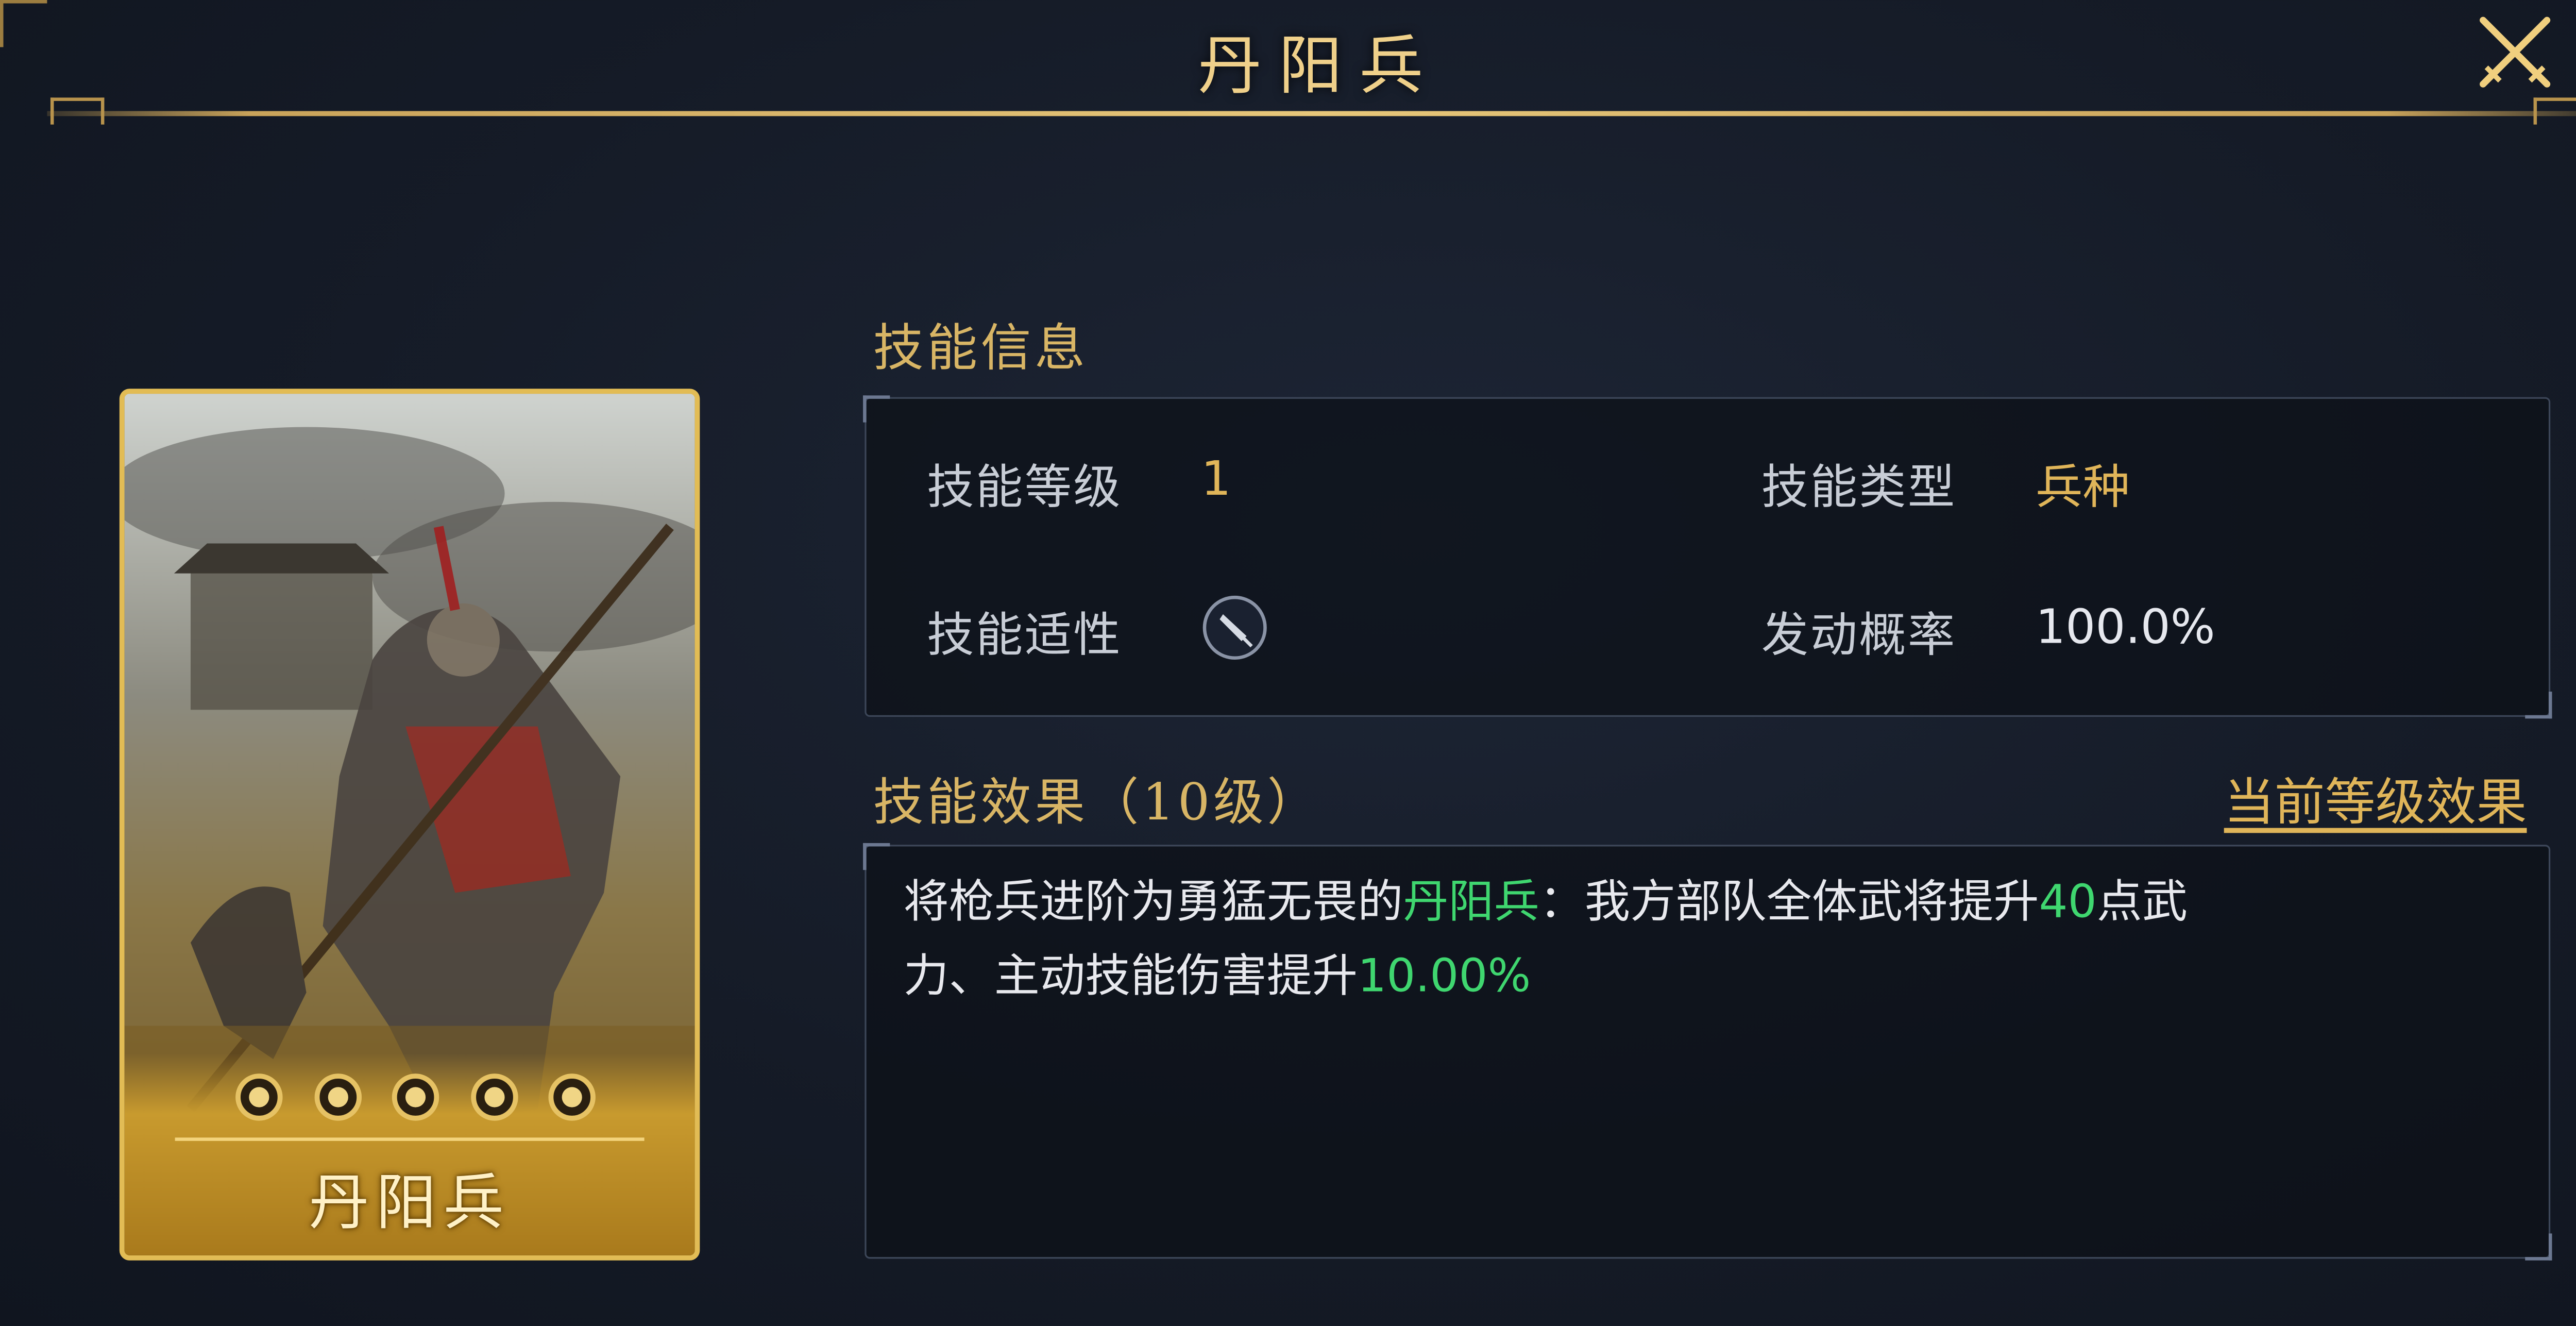 This screenshot has height=1326, width=2576. Describe the element at coordinates (1216, 479) in the screenshot. I see `skill-level-value: 1` at that location.